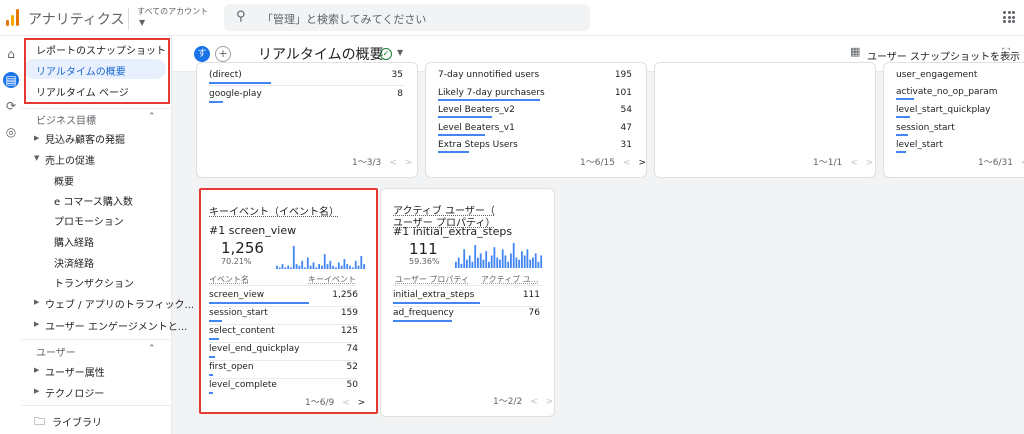 This screenshot has height=434, width=1024. Describe the element at coordinates (142, 22) in the screenshot. I see `account-caret-icon: ▼` at that location.